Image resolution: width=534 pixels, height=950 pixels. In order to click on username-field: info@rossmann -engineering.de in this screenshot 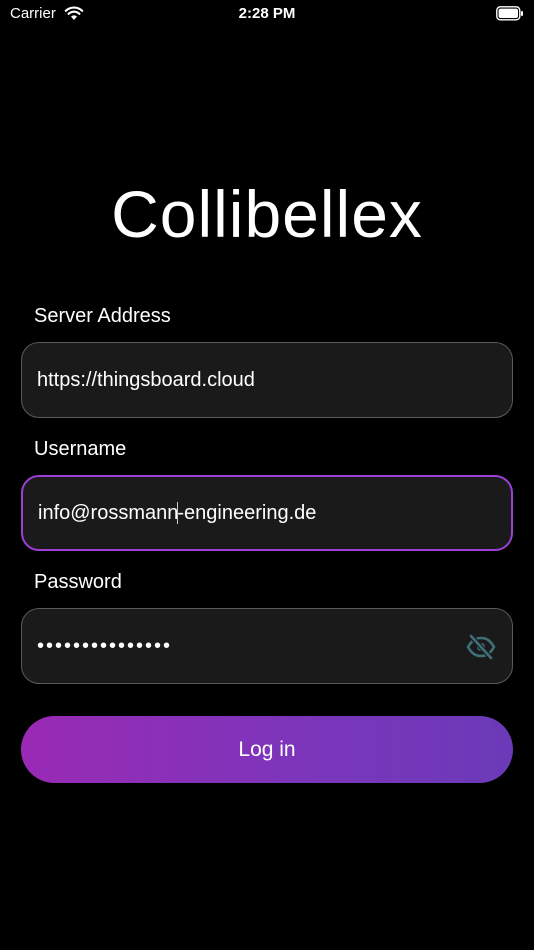, I will do `click(267, 513)`.